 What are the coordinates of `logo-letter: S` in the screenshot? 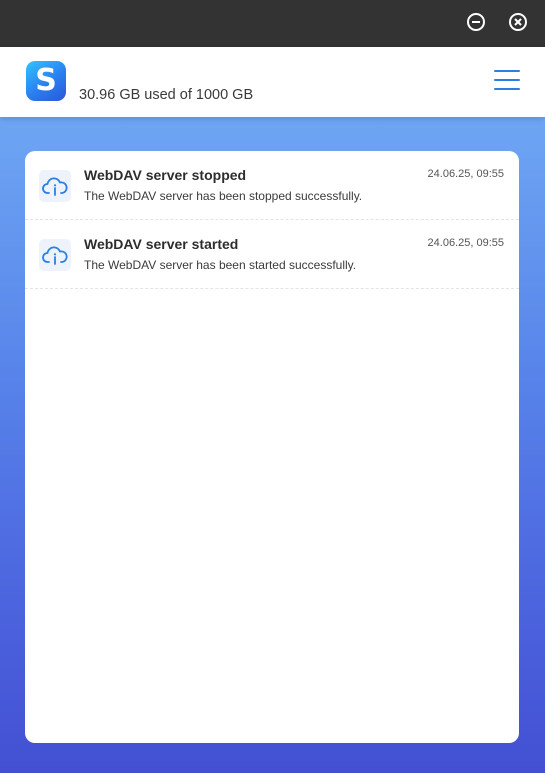 It's located at (46, 80).